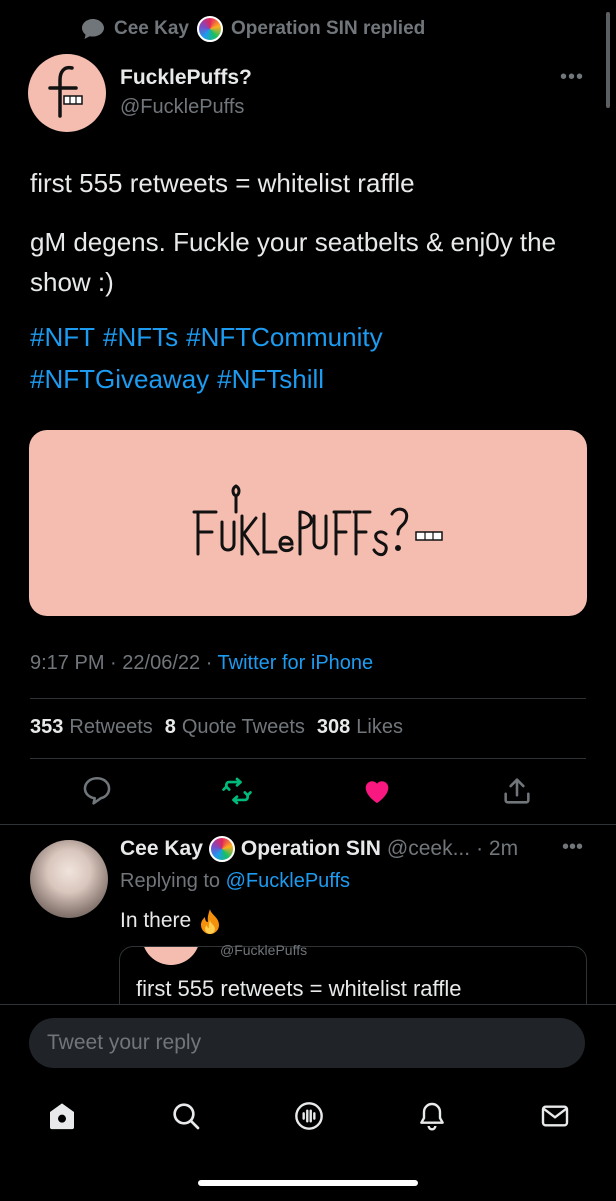 This screenshot has height=1201, width=616. I want to click on speech-bubble-icon, so click(93, 29).